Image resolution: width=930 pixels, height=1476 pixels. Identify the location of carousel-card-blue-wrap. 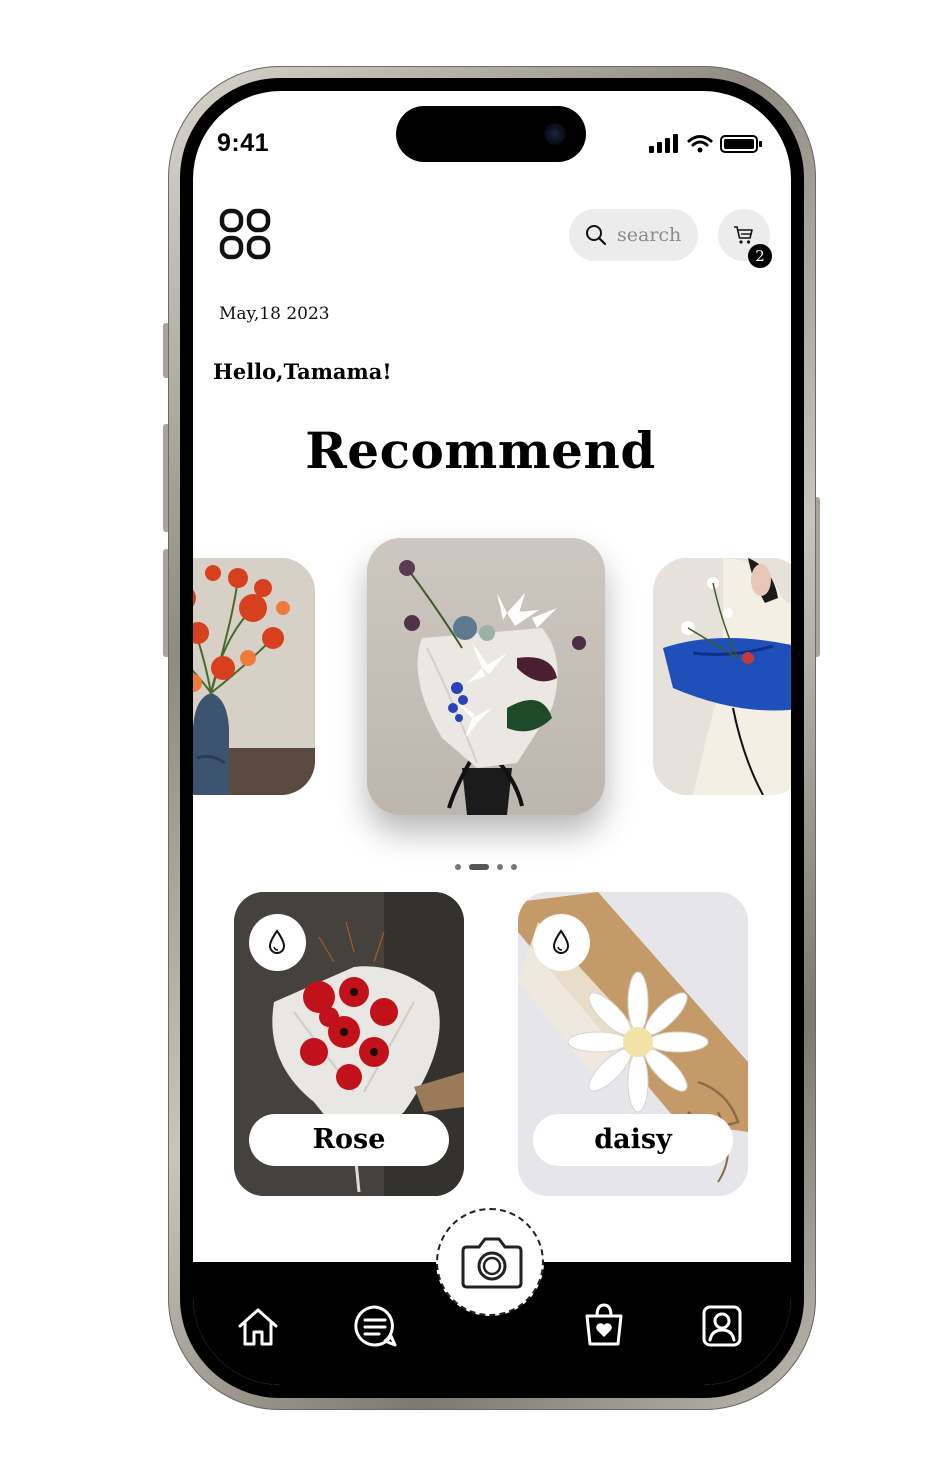
(722, 676).